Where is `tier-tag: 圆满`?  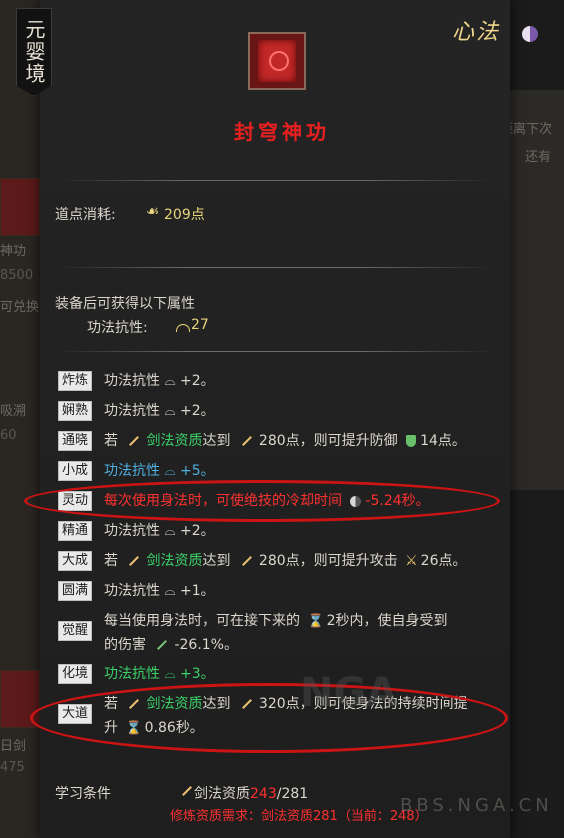 tier-tag: 圆满 is located at coordinates (75, 591).